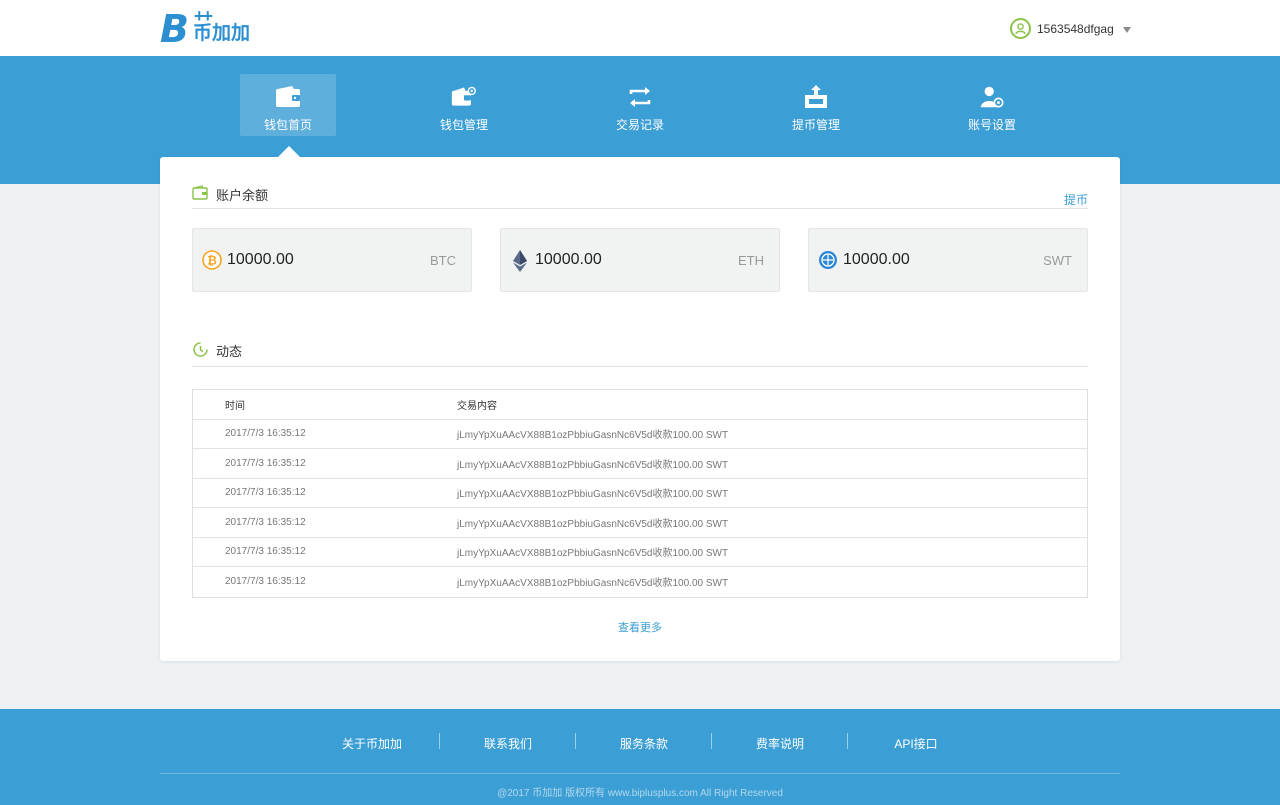 The image size is (1280, 805). What do you see at coordinates (640, 28) in the screenshot?
I see `top-header: B ++ 币加加 1563548dfgag` at bounding box center [640, 28].